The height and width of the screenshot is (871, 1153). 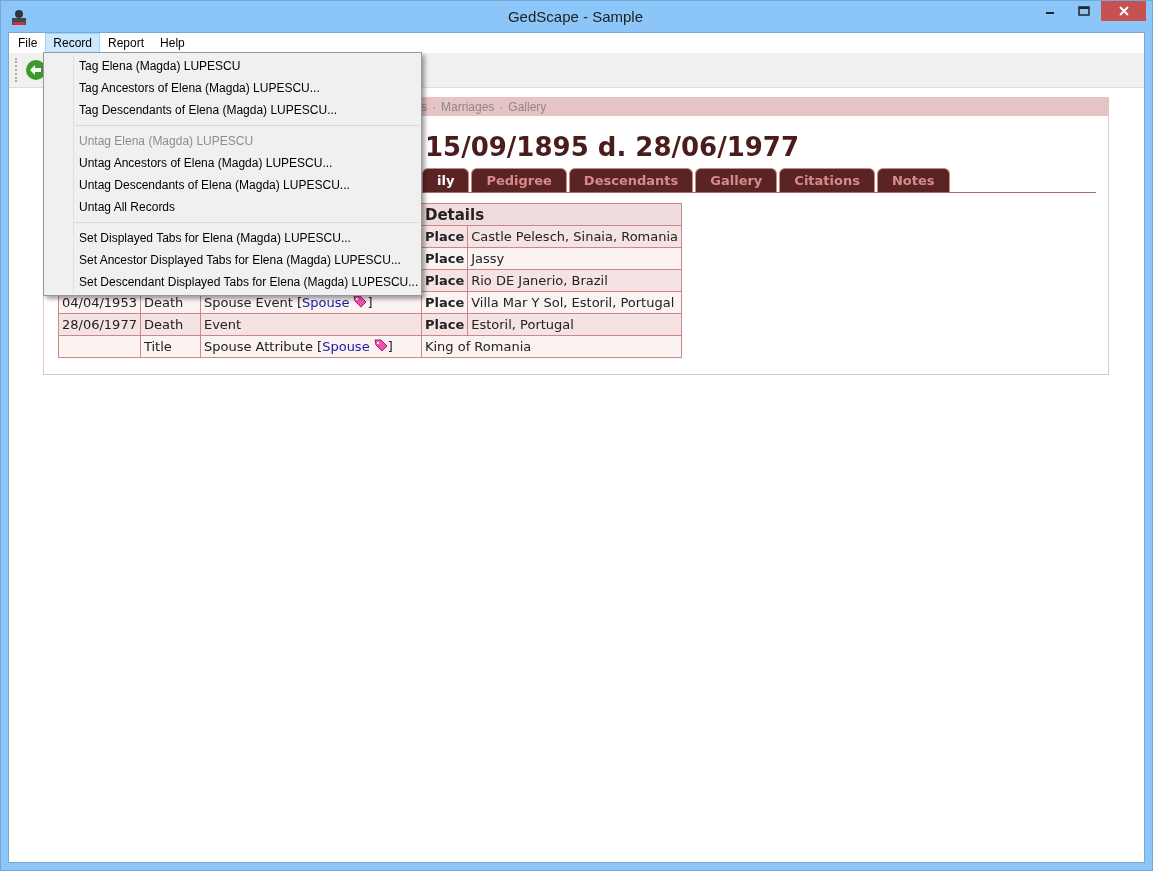 I want to click on event-text: Event, so click(x=222, y=324).